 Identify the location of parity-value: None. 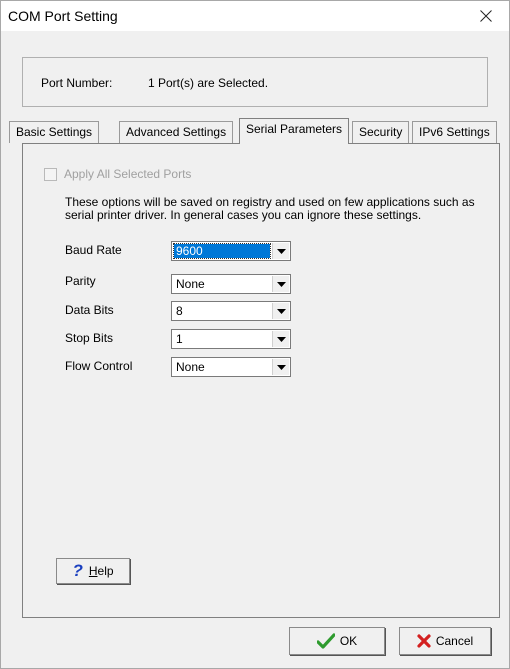
(190, 284).